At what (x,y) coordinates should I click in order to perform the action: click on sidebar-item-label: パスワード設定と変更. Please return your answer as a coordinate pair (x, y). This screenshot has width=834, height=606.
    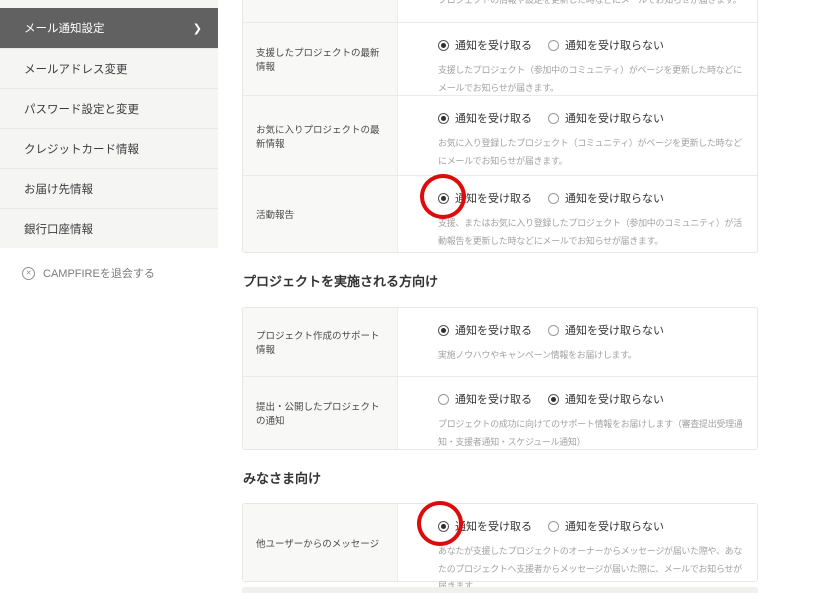
    Looking at the image, I should click on (81, 109).